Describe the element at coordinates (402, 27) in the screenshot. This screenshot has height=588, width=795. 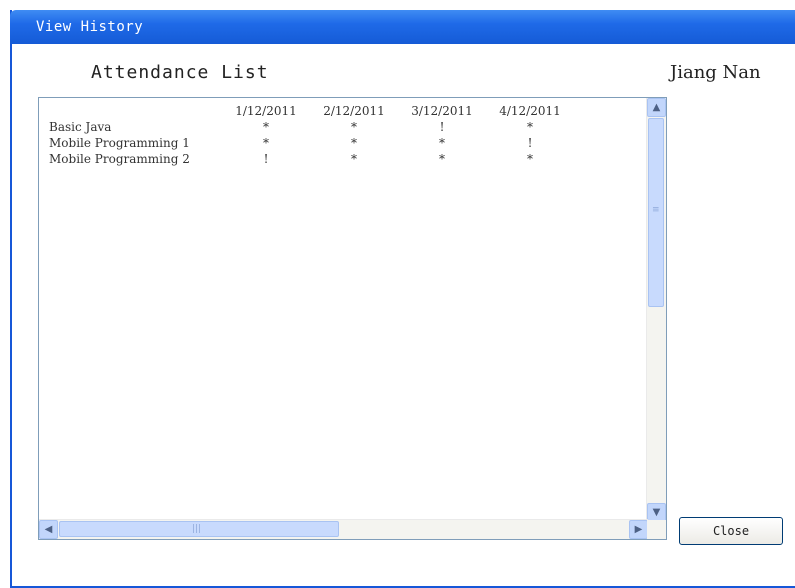
I see `title-bar: View History` at that location.